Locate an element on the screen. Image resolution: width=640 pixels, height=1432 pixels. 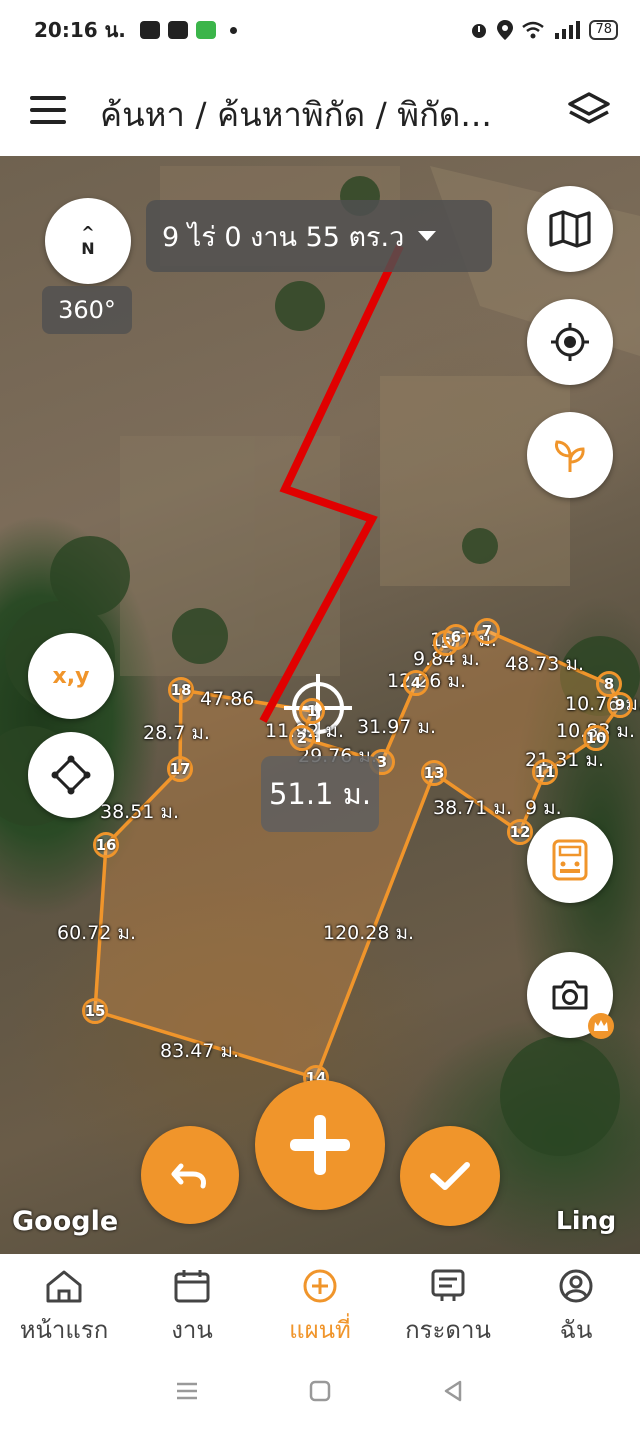
map-type-button is located at coordinates (570, 229).